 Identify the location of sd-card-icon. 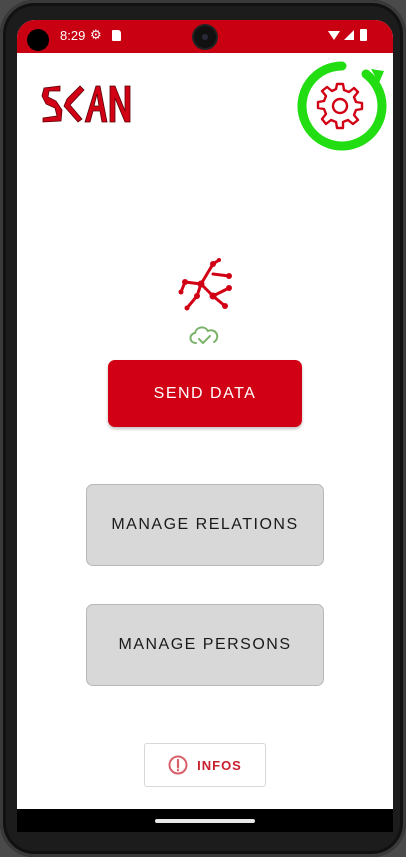
(116, 35).